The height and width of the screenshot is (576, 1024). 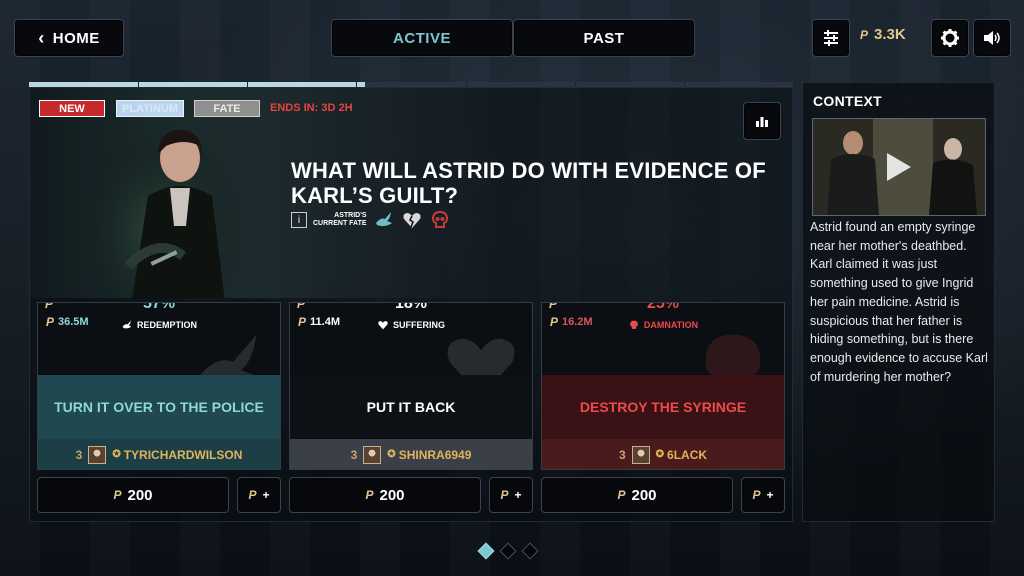 I want to click on choice-percent: 25%, so click(x=663, y=307).